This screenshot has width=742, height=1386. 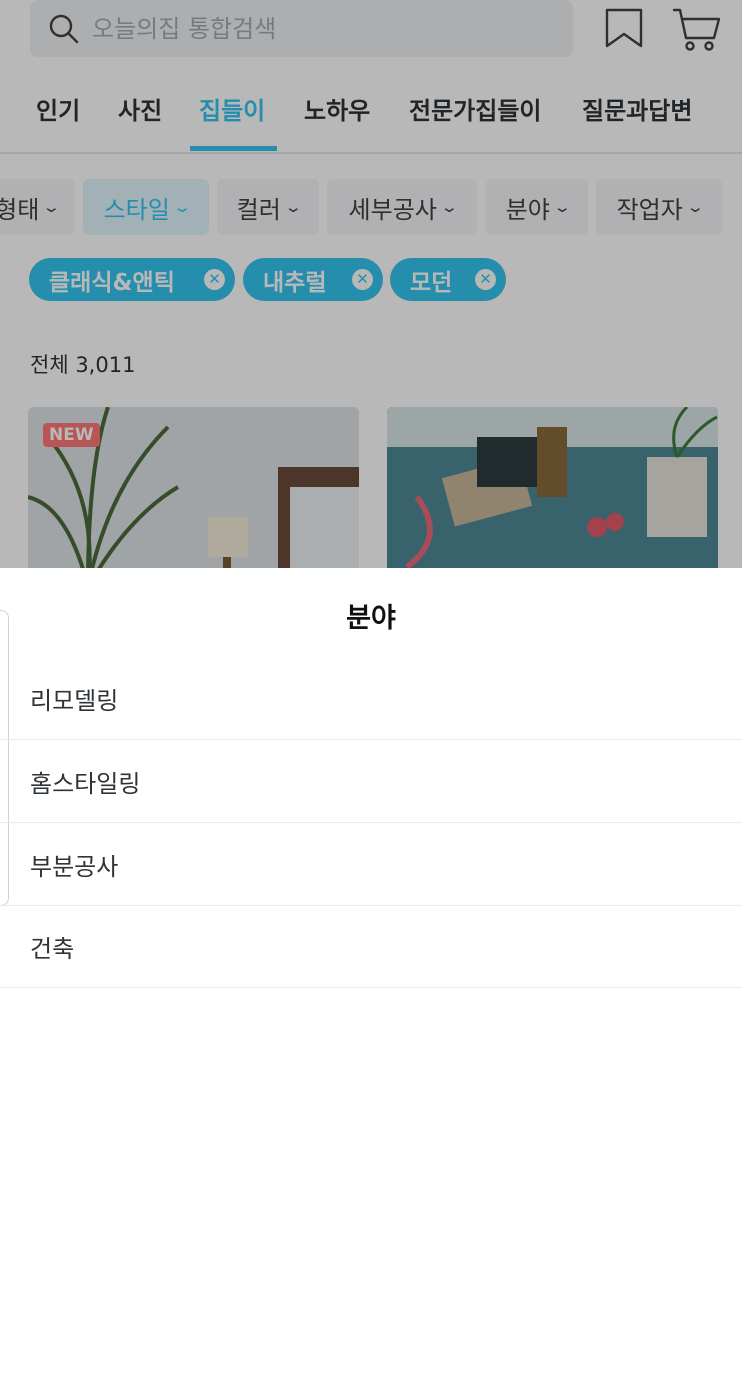 What do you see at coordinates (371, 947) in the screenshot?
I see `option-architecture: 건축` at bounding box center [371, 947].